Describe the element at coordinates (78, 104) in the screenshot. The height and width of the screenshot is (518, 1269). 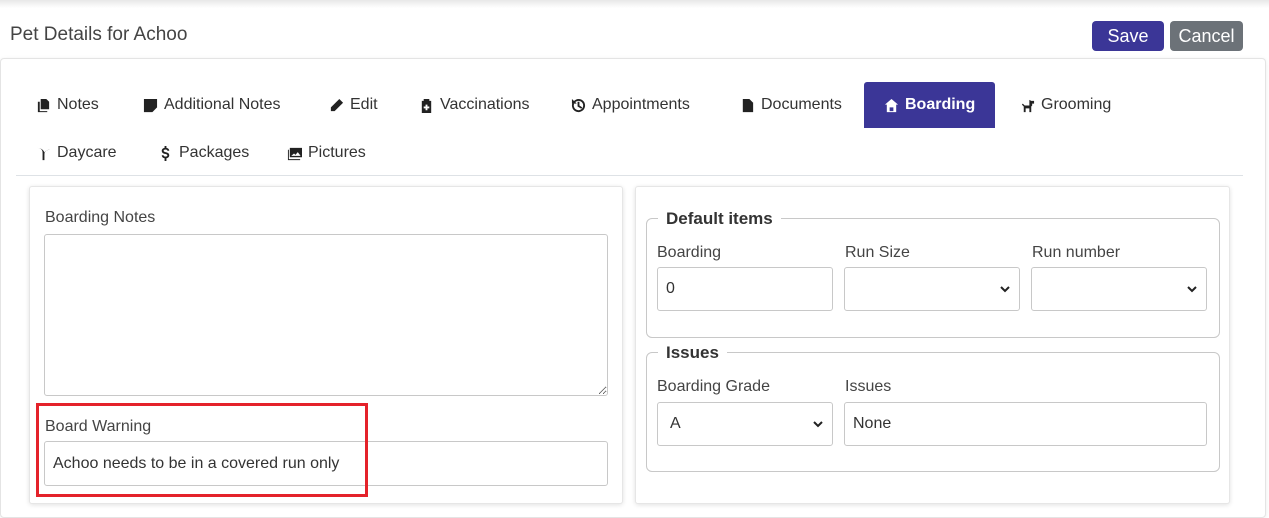
I see `tab-label: Notes` at that location.